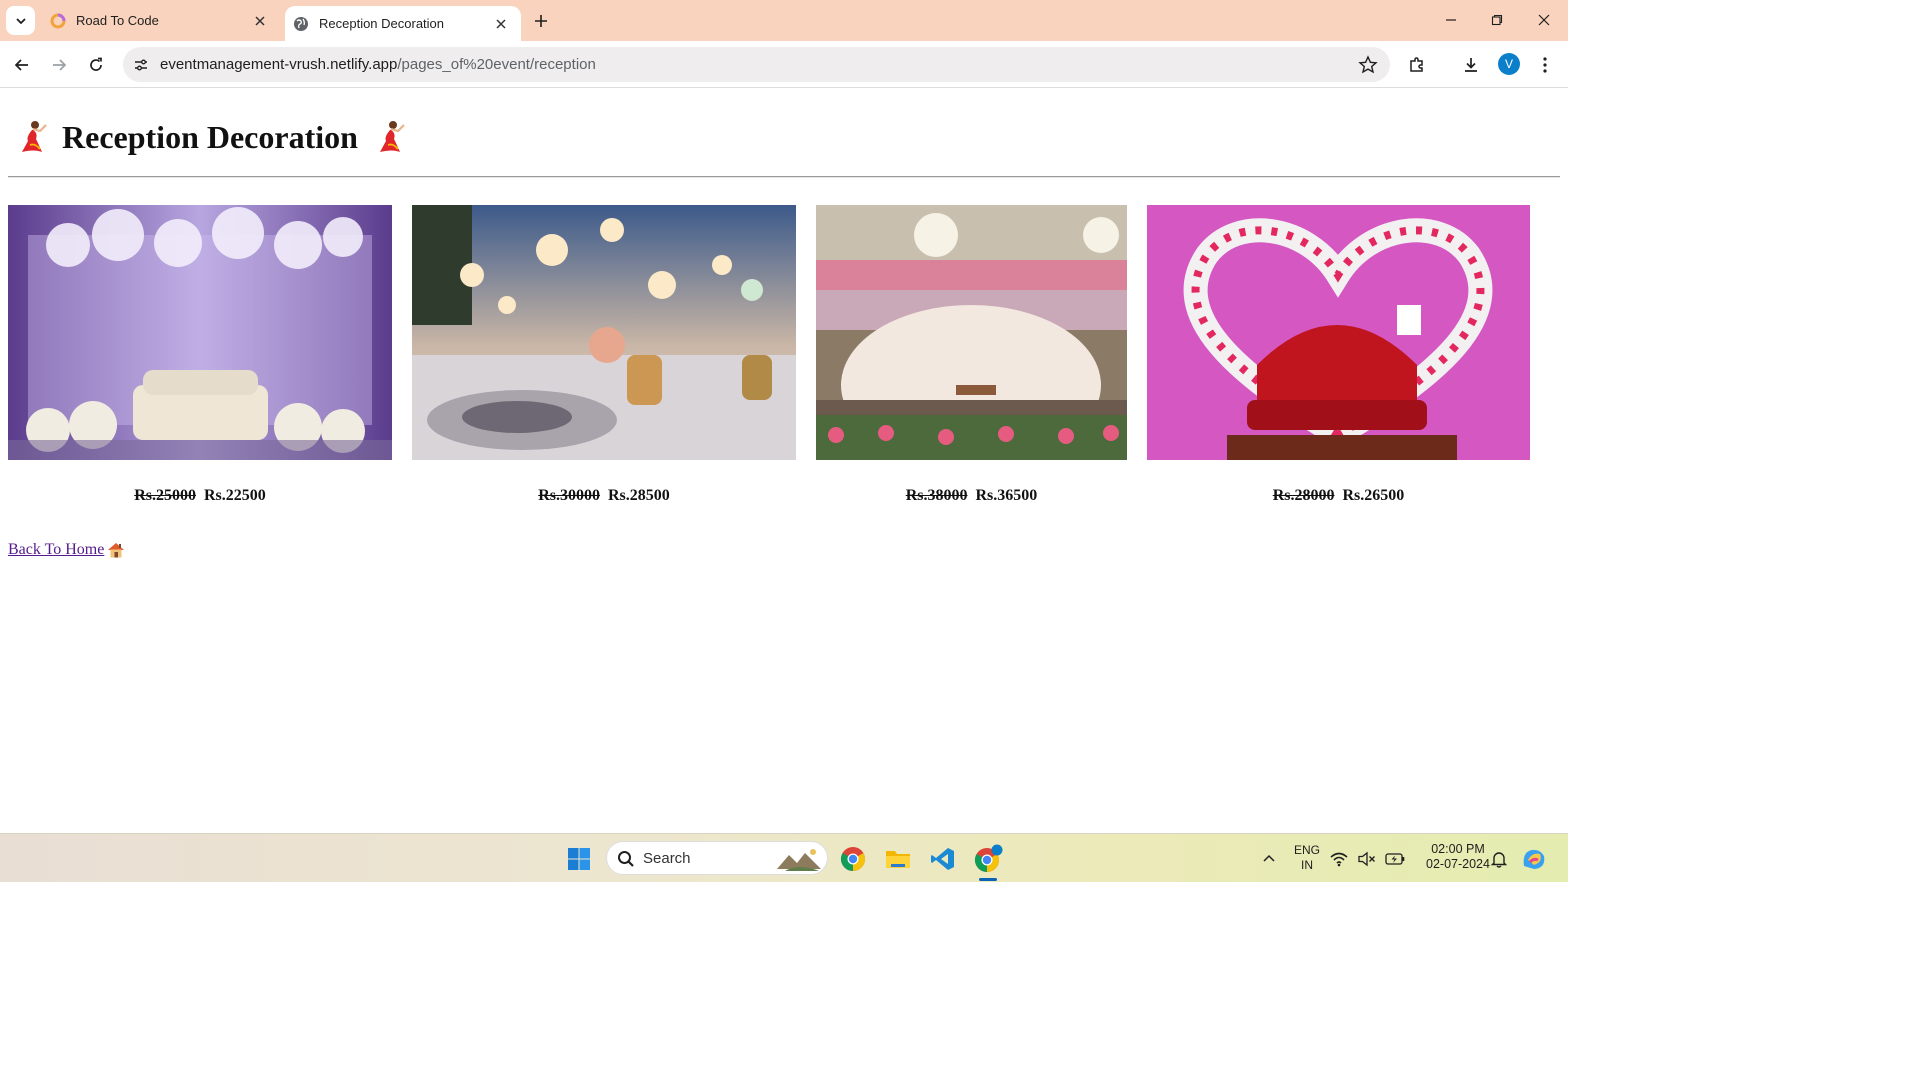 The image size is (1920, 1080). I want to click on chrome-icon, so click(853, 859).